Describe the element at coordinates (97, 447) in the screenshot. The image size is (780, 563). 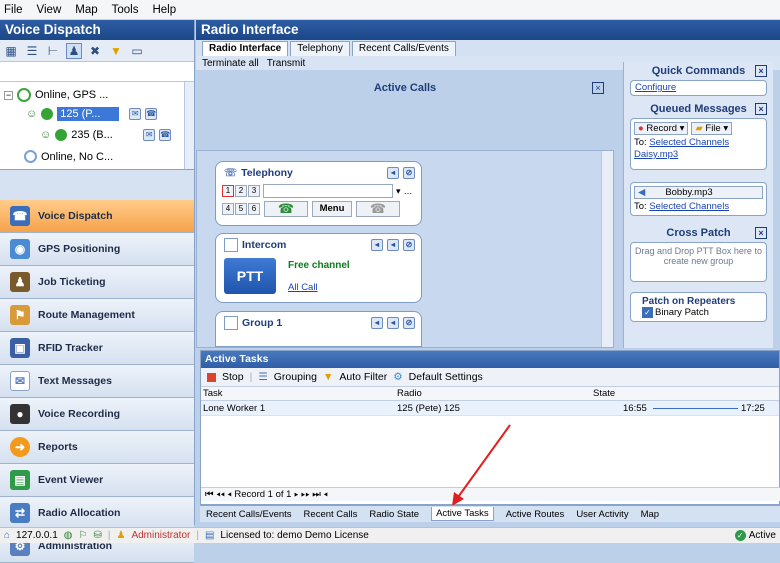
I see `nav-reports: ➜ Reports` at that location.